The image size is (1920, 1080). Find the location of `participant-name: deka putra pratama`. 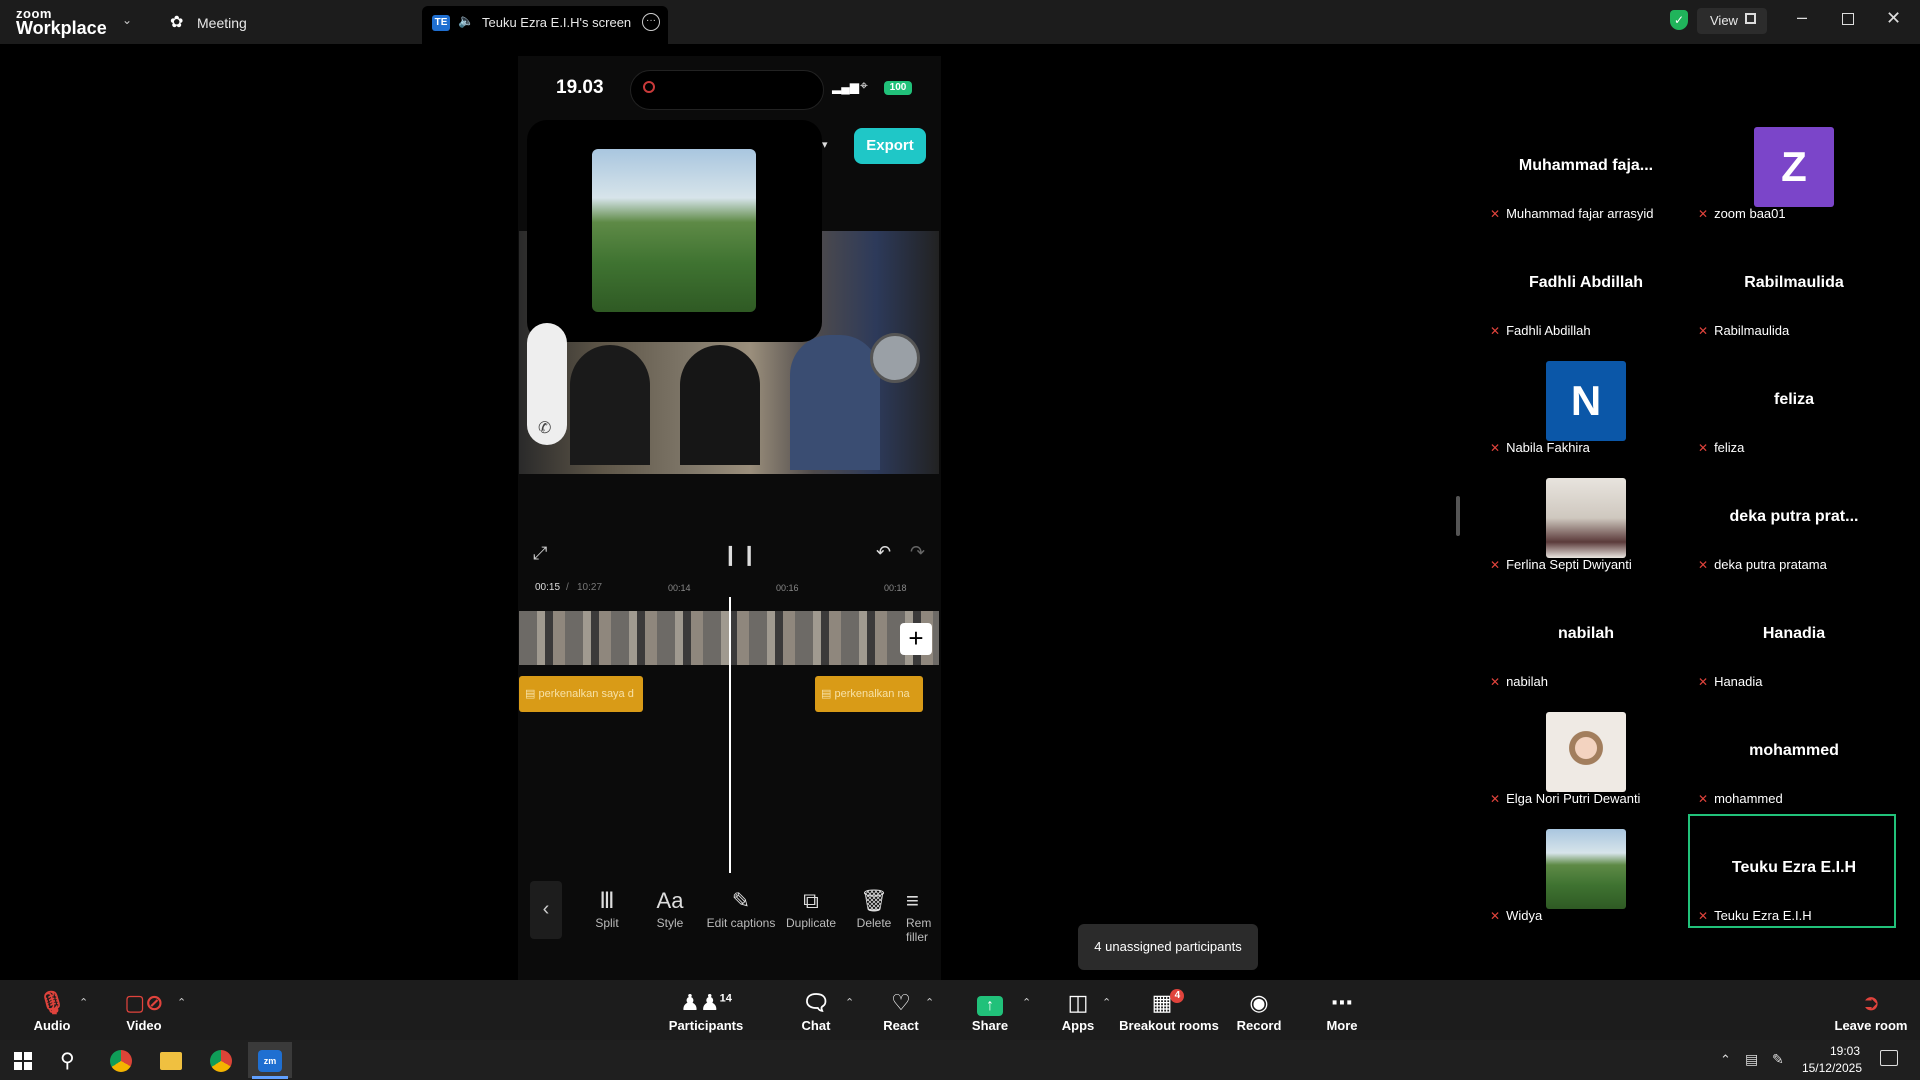

participant-name: deka putra pratama is located at coordinates (1770, 564).